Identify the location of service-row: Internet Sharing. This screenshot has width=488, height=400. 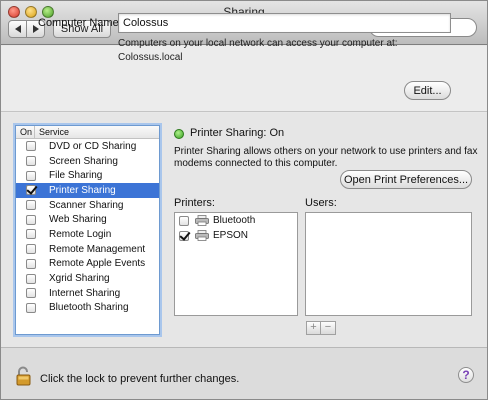
(87, 293).